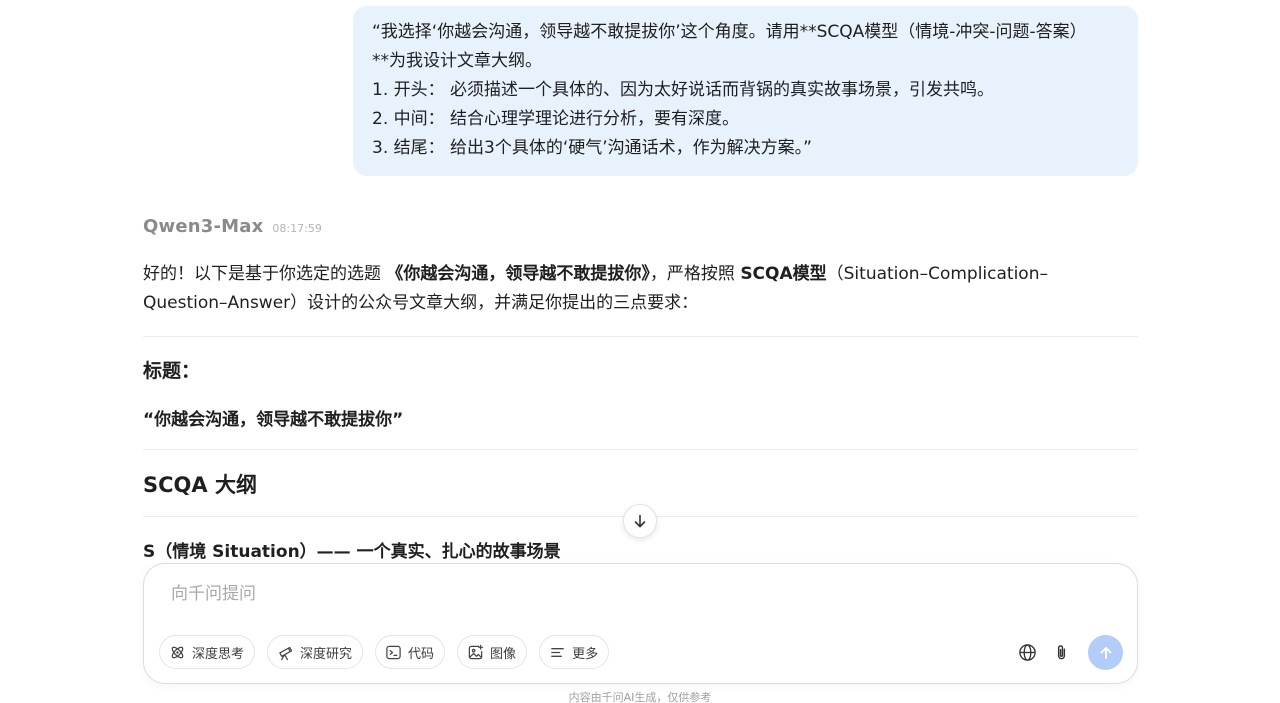 The height and width of the screenshot is (703, 1280). What do you see at coordinates (273, 420) in the screenshot?
I see `article-title-quote: “你越会沟通，领导越不敢提拔你”` at bounding box center [273, 420].